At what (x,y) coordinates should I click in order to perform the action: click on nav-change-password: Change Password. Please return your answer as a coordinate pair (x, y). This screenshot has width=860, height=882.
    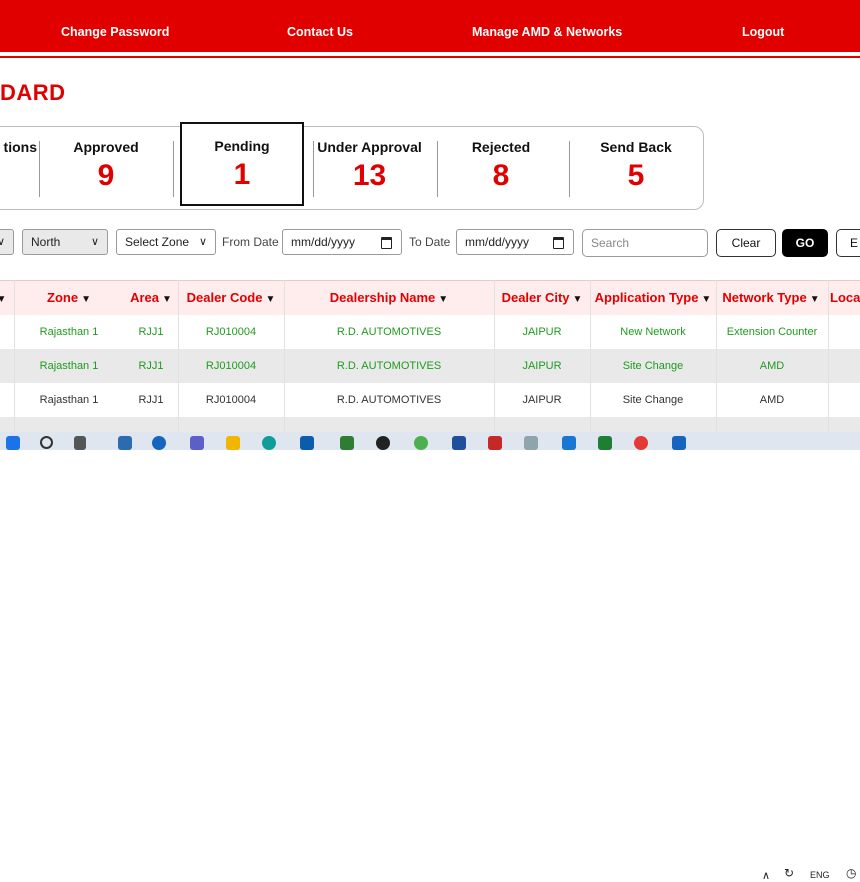
    Looking at the image, I should click on (115, 26).